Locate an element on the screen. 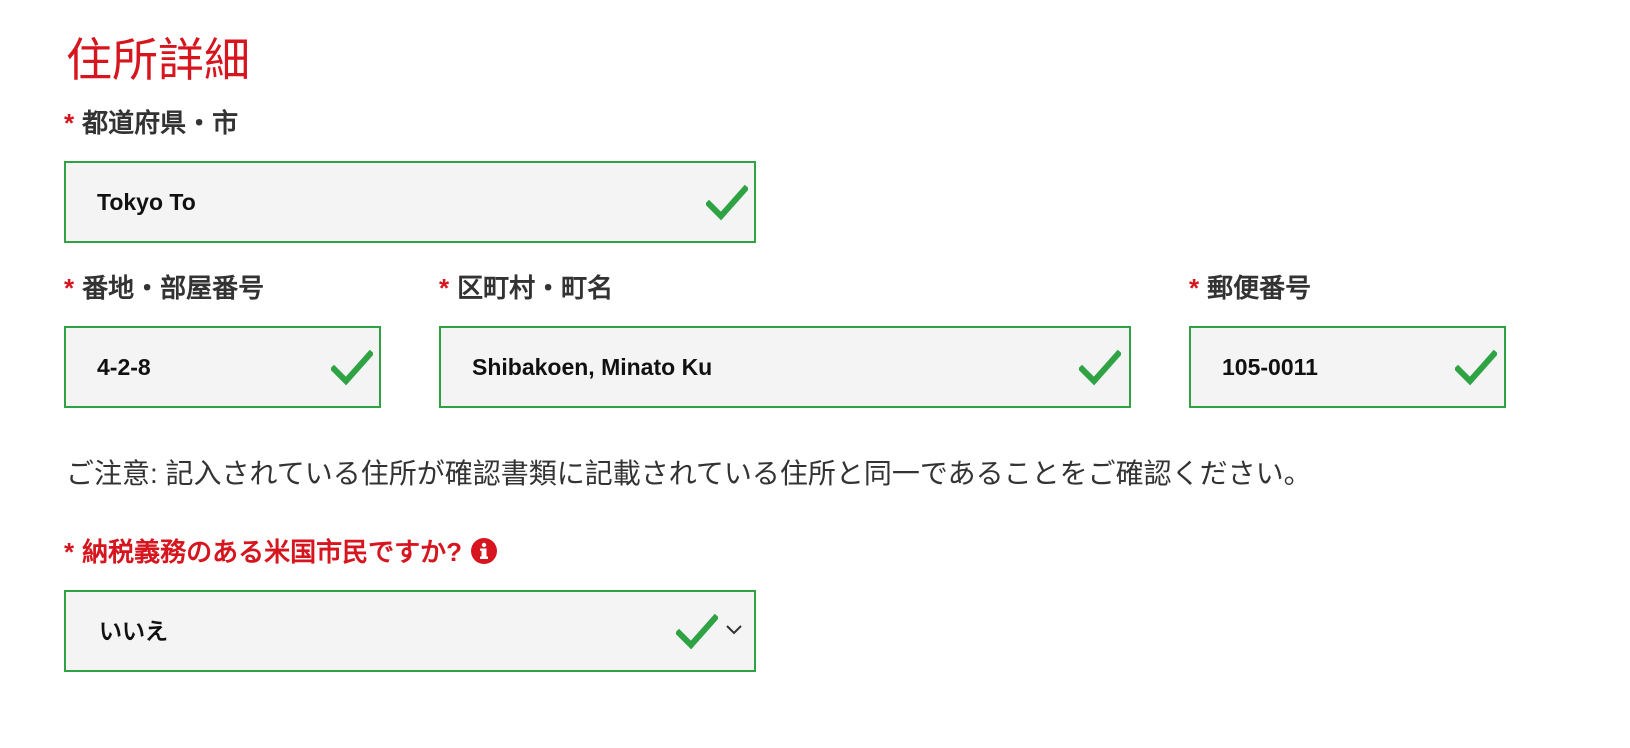 The height and width of the screenshot is (748, 1630). street-input: 4-2-8 is located at coordinates (222, 367).